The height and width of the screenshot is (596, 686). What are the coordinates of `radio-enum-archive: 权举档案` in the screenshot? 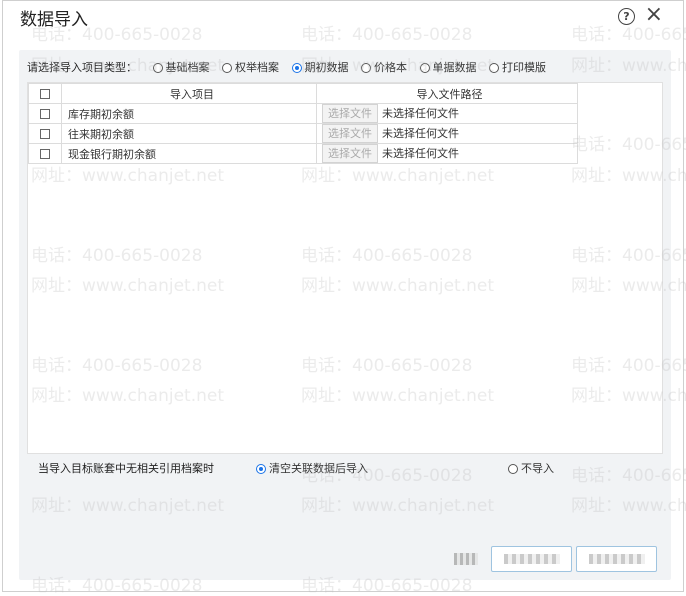 It's located at (250, 67).